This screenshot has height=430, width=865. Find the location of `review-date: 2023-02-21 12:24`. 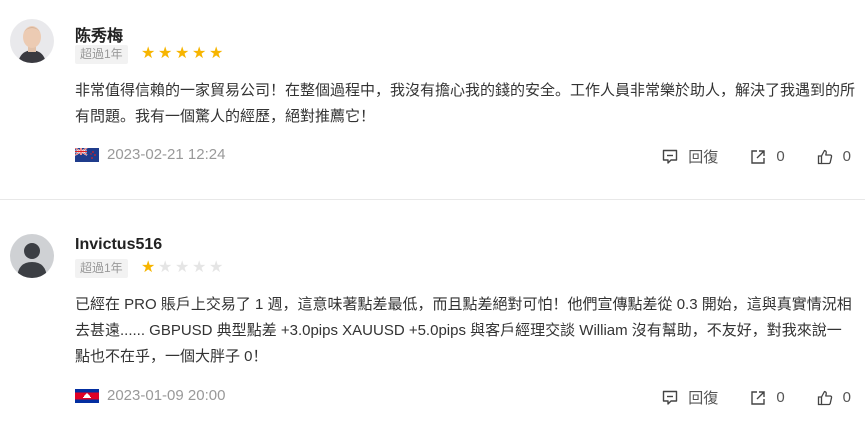

review-date: 2023-02-21 12:24 is located at coordinates (166, 154).